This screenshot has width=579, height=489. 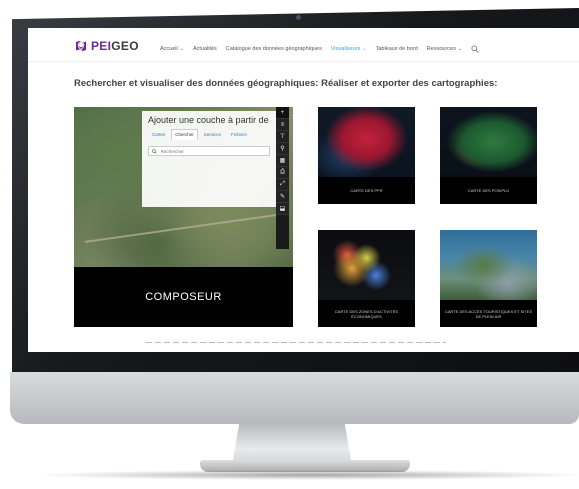 What do you see at coordinates (349, 49) in the screenshot?
I see `nav-item-visualiseurs: Visualiseurs ⌄` at bounding box center [349, 49].